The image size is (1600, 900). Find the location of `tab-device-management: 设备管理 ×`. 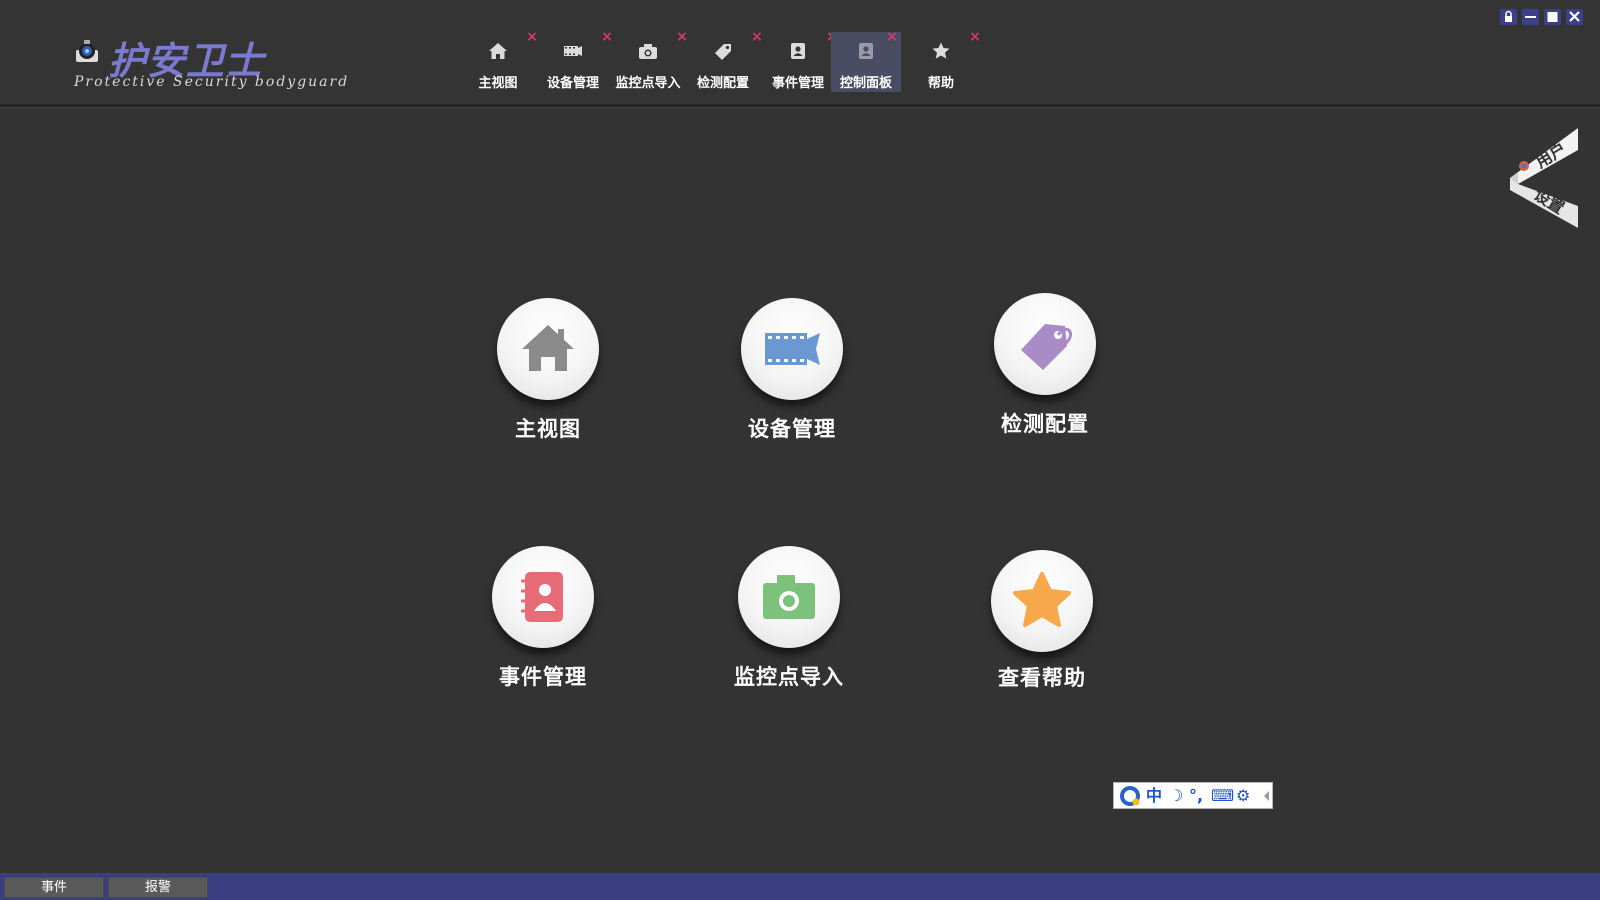

tab-device-management: 设备管理 × is located at coordinates (575, 61).